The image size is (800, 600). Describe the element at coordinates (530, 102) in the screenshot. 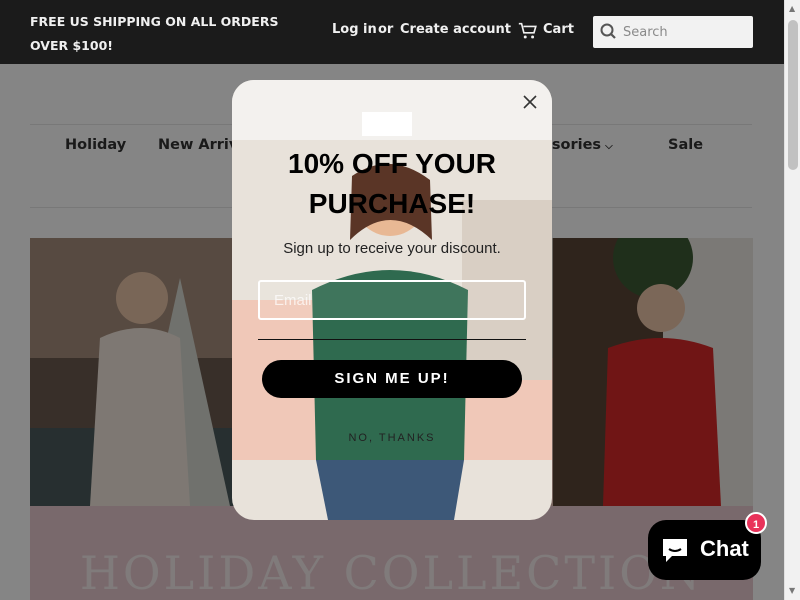

I see `close-icon` at that location.